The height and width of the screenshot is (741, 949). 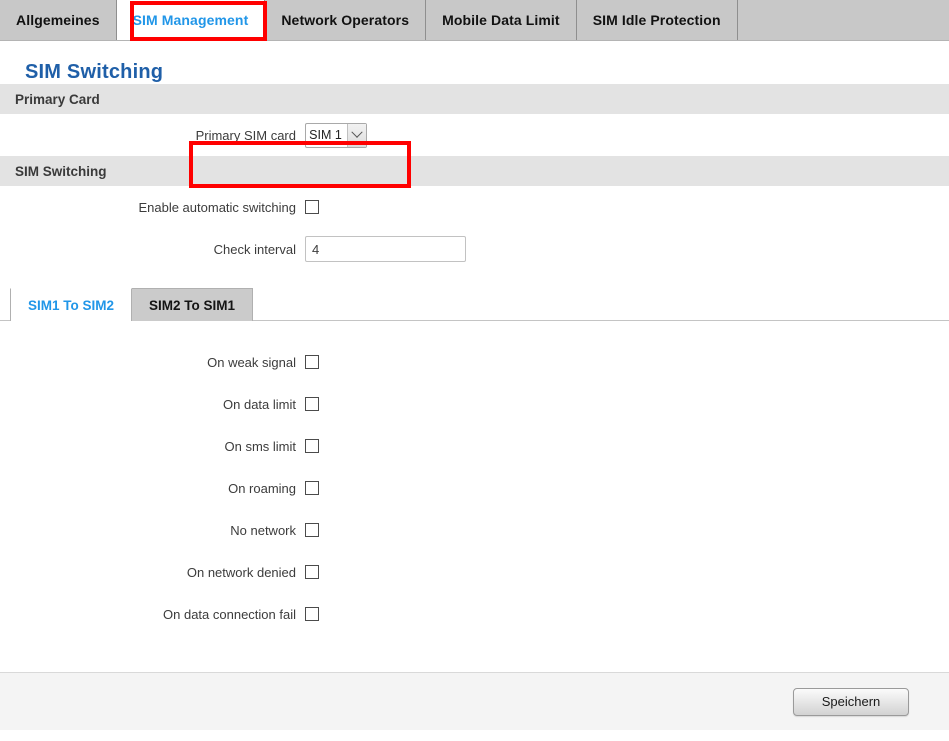 I want to click on tab-label: Allgemeines, so click(x=58, y=20).